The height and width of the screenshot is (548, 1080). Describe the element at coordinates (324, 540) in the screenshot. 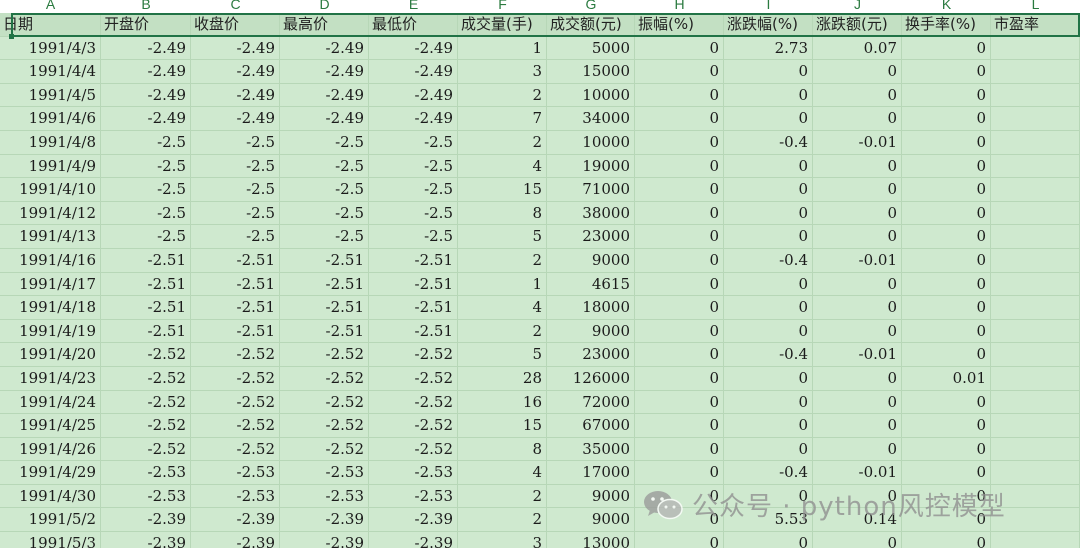

I see `cell-high: -2.39` at that location.